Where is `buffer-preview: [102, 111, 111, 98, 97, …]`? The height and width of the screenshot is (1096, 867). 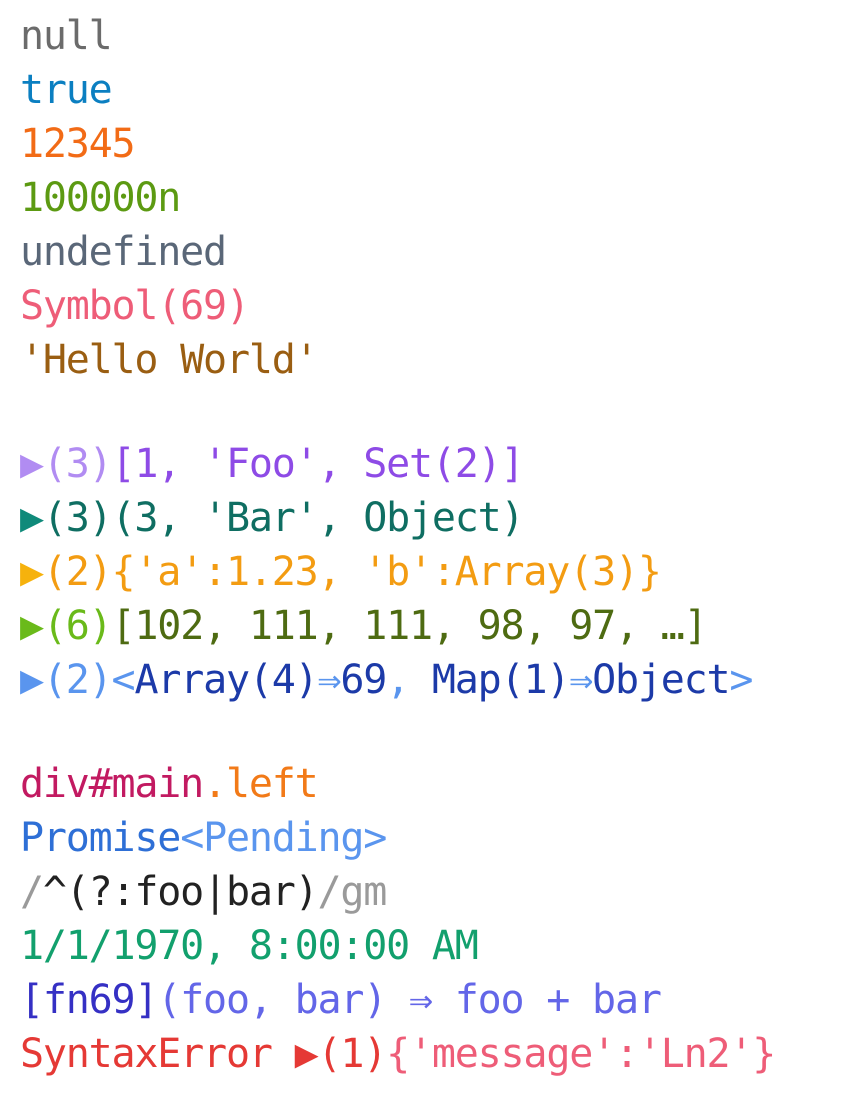 buffer-preview: [102, 111, 111, 98, 97, …] is located at coordinates (409, 626).